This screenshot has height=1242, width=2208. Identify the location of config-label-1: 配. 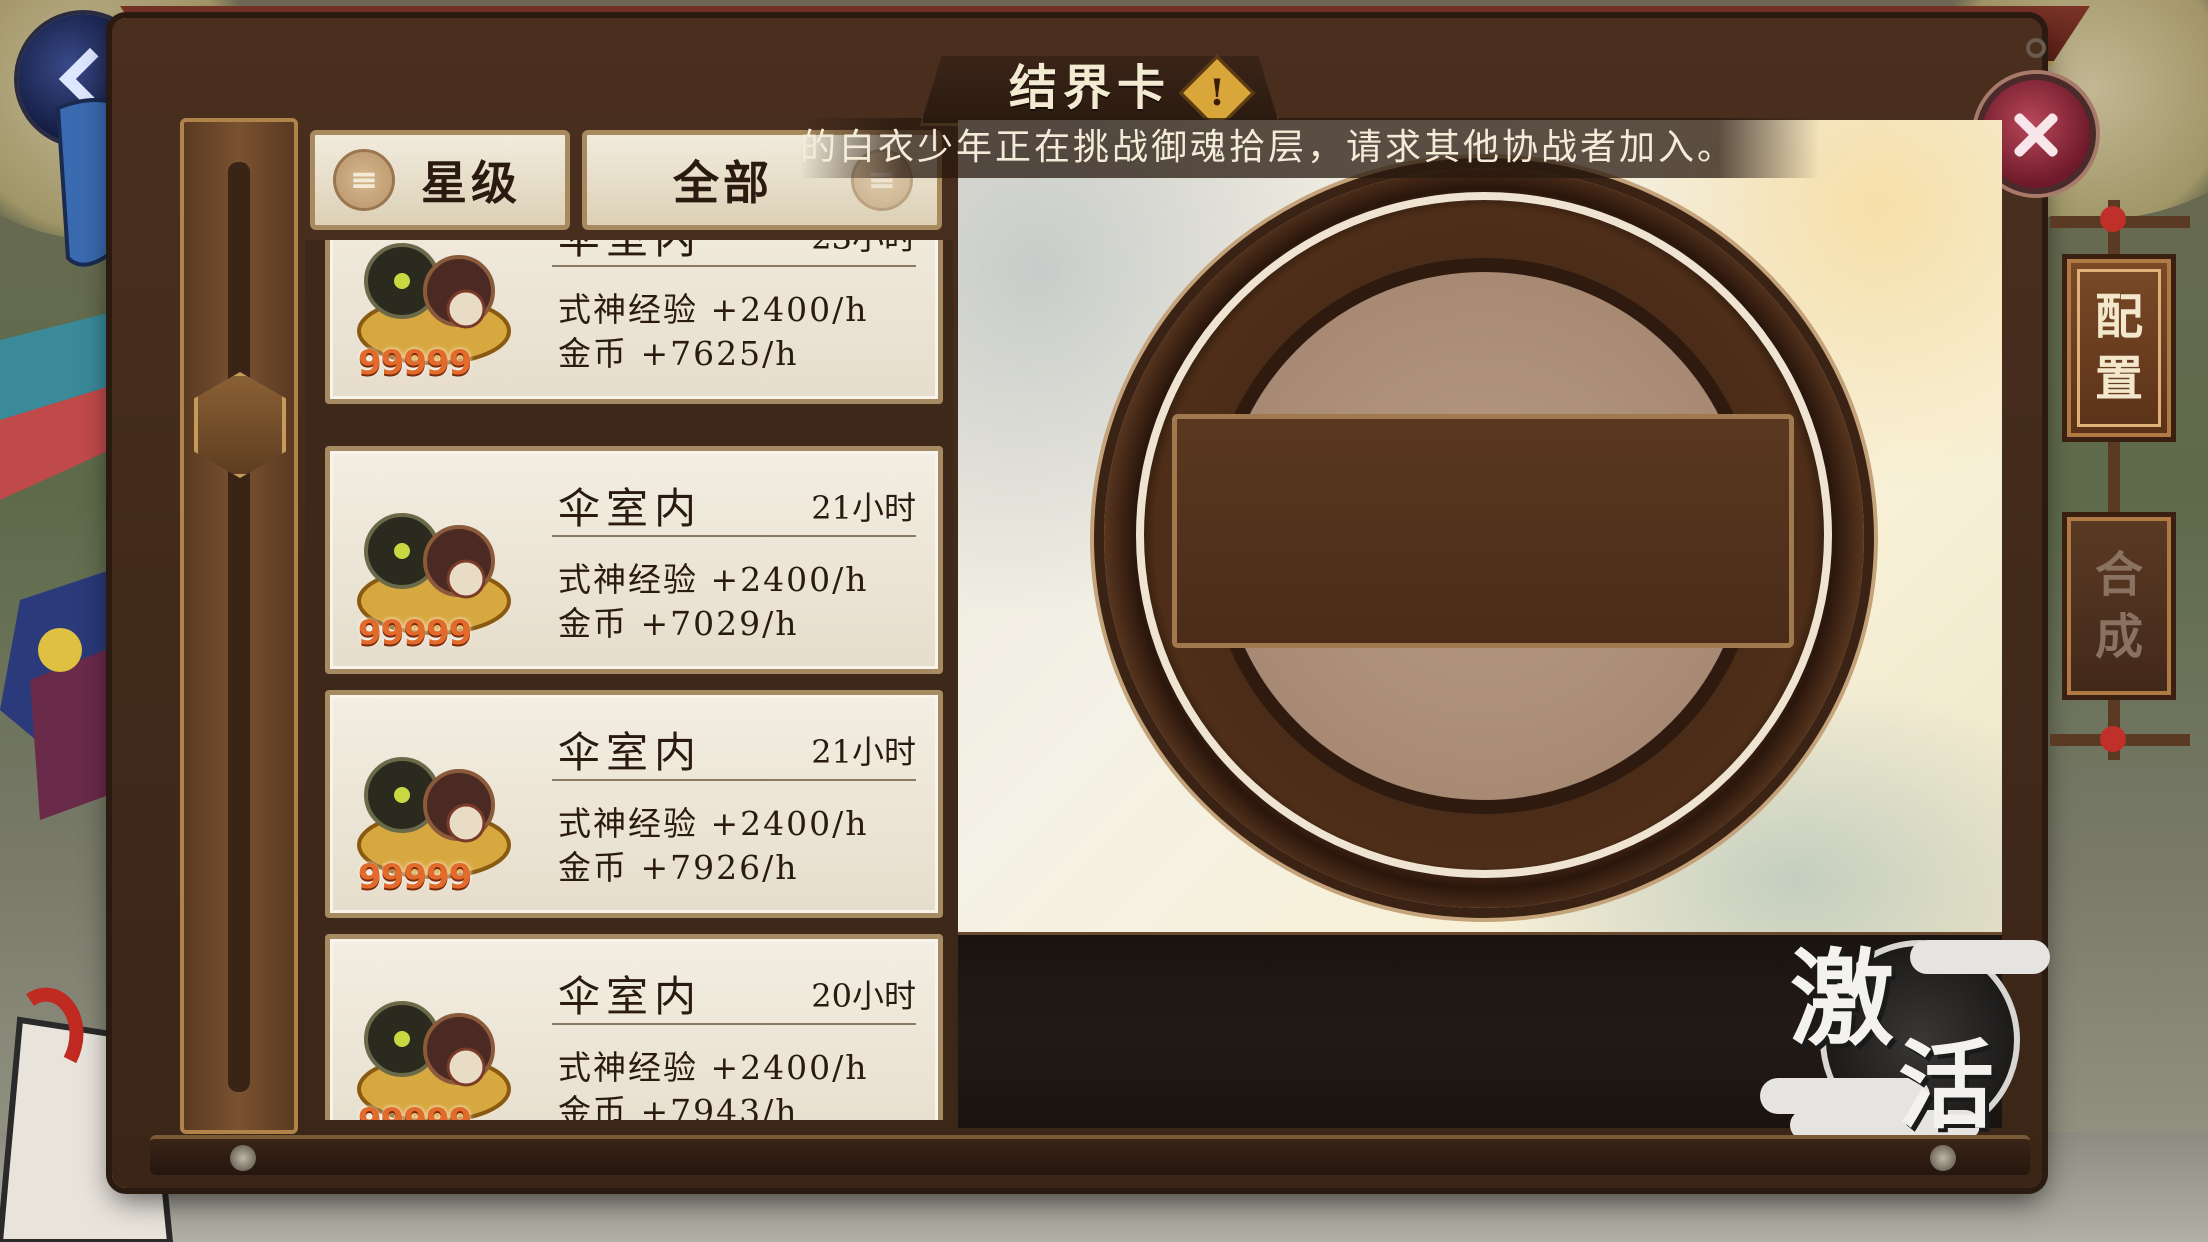
(2118, 317).